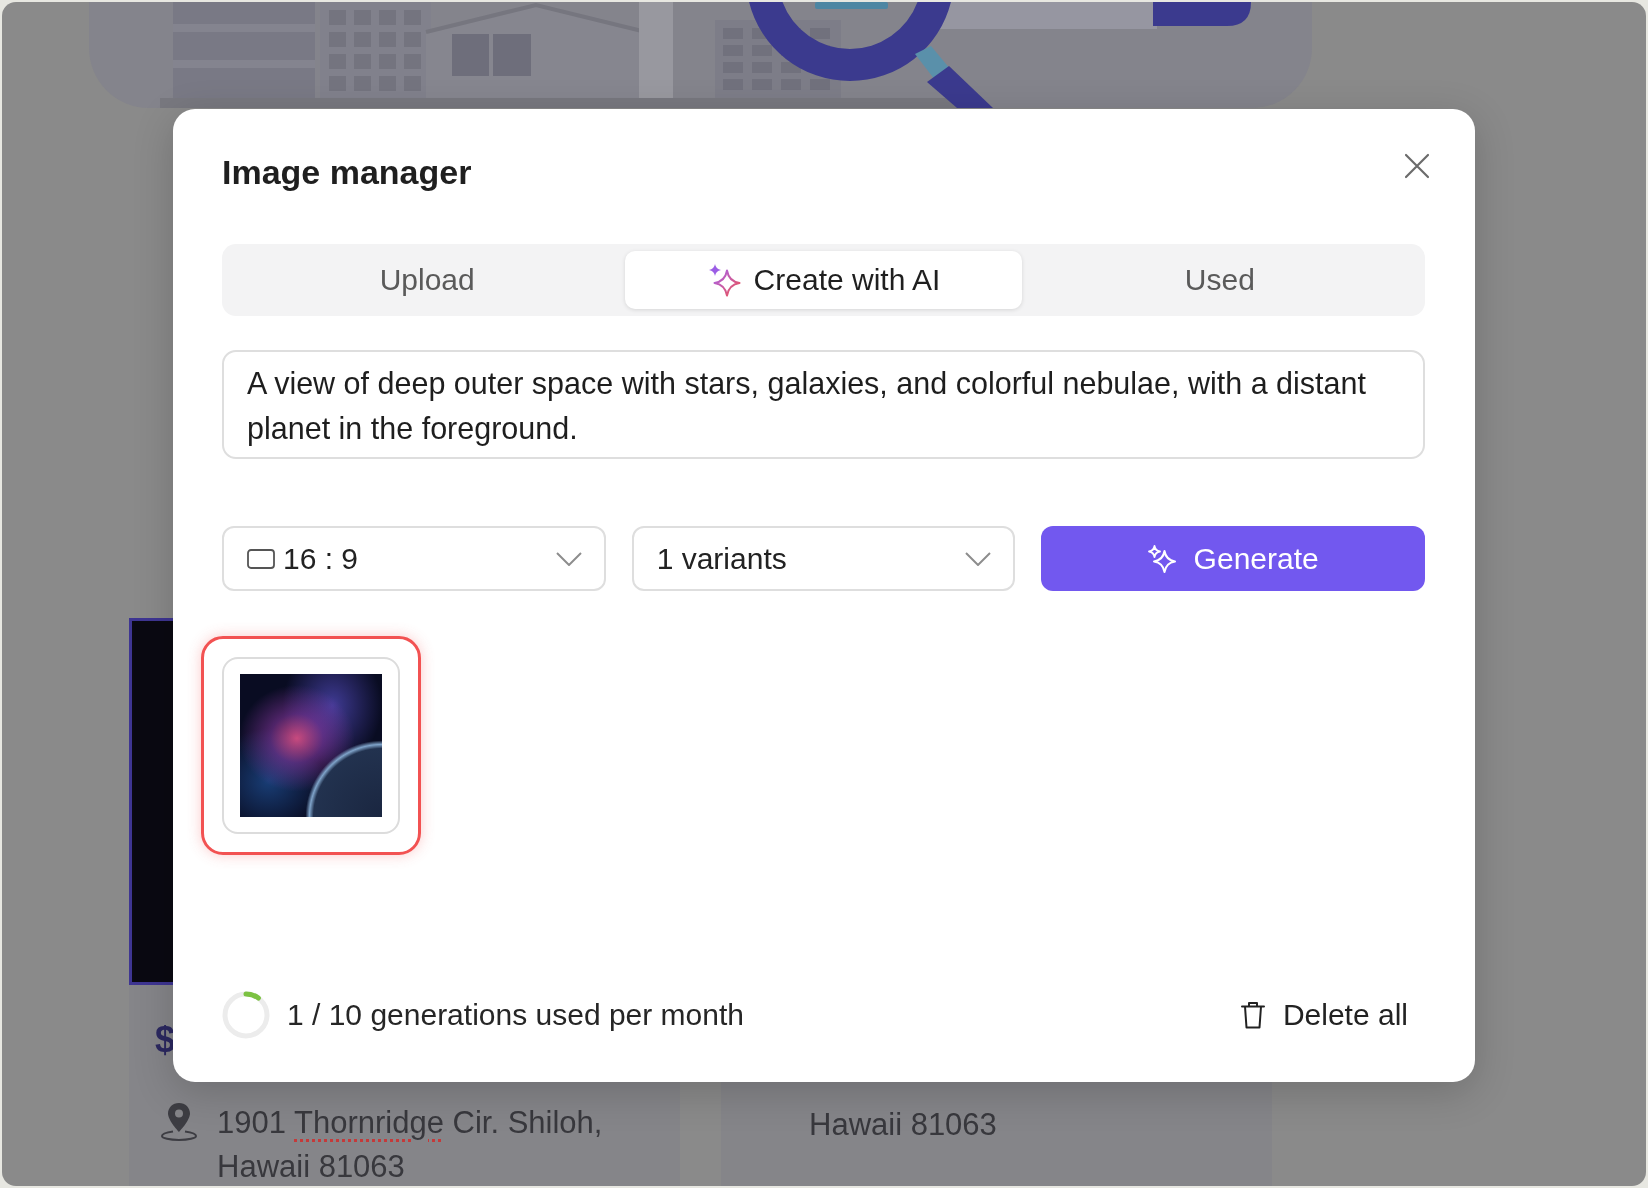  What do you see at coordinates (903, 1125) in the screenshot?
I see `address-text: Hawaii 81063` at bounding box center [903, 1125].